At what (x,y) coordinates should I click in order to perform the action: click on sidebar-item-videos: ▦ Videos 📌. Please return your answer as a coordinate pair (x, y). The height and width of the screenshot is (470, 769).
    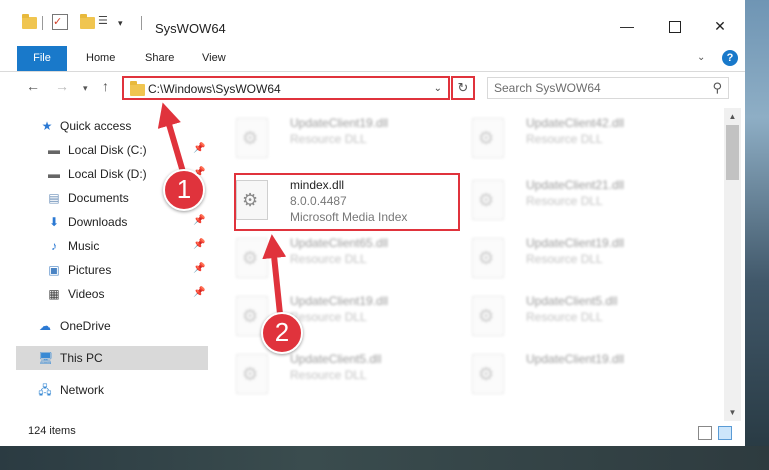
    Looking at the image, I should click on (104, 294).